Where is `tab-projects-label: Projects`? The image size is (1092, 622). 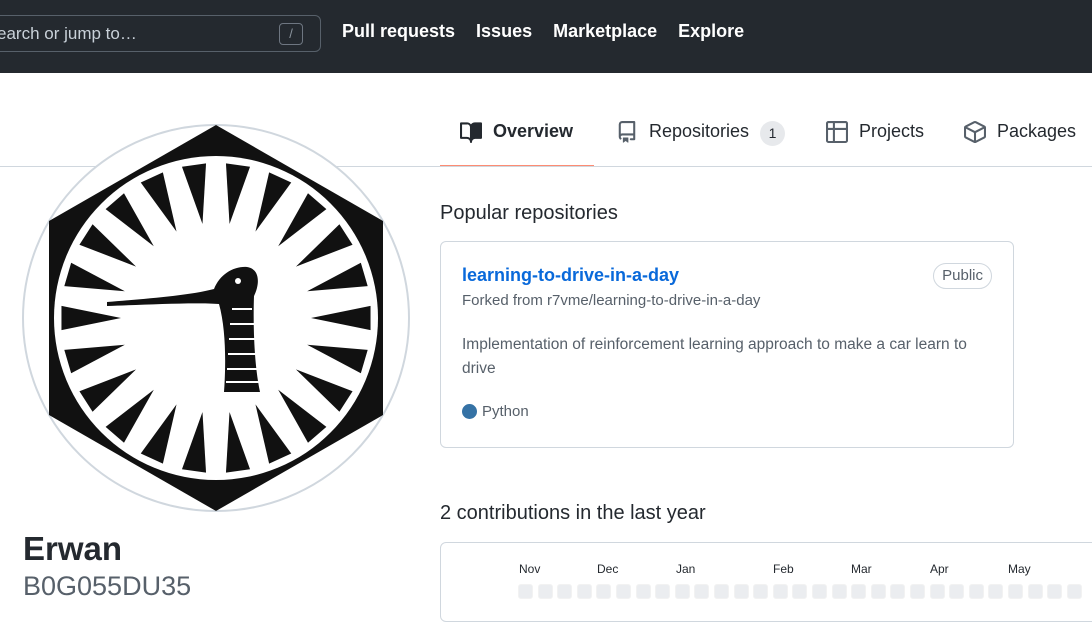 tab-projects-label: Projects is located at coordinates (892, 131).